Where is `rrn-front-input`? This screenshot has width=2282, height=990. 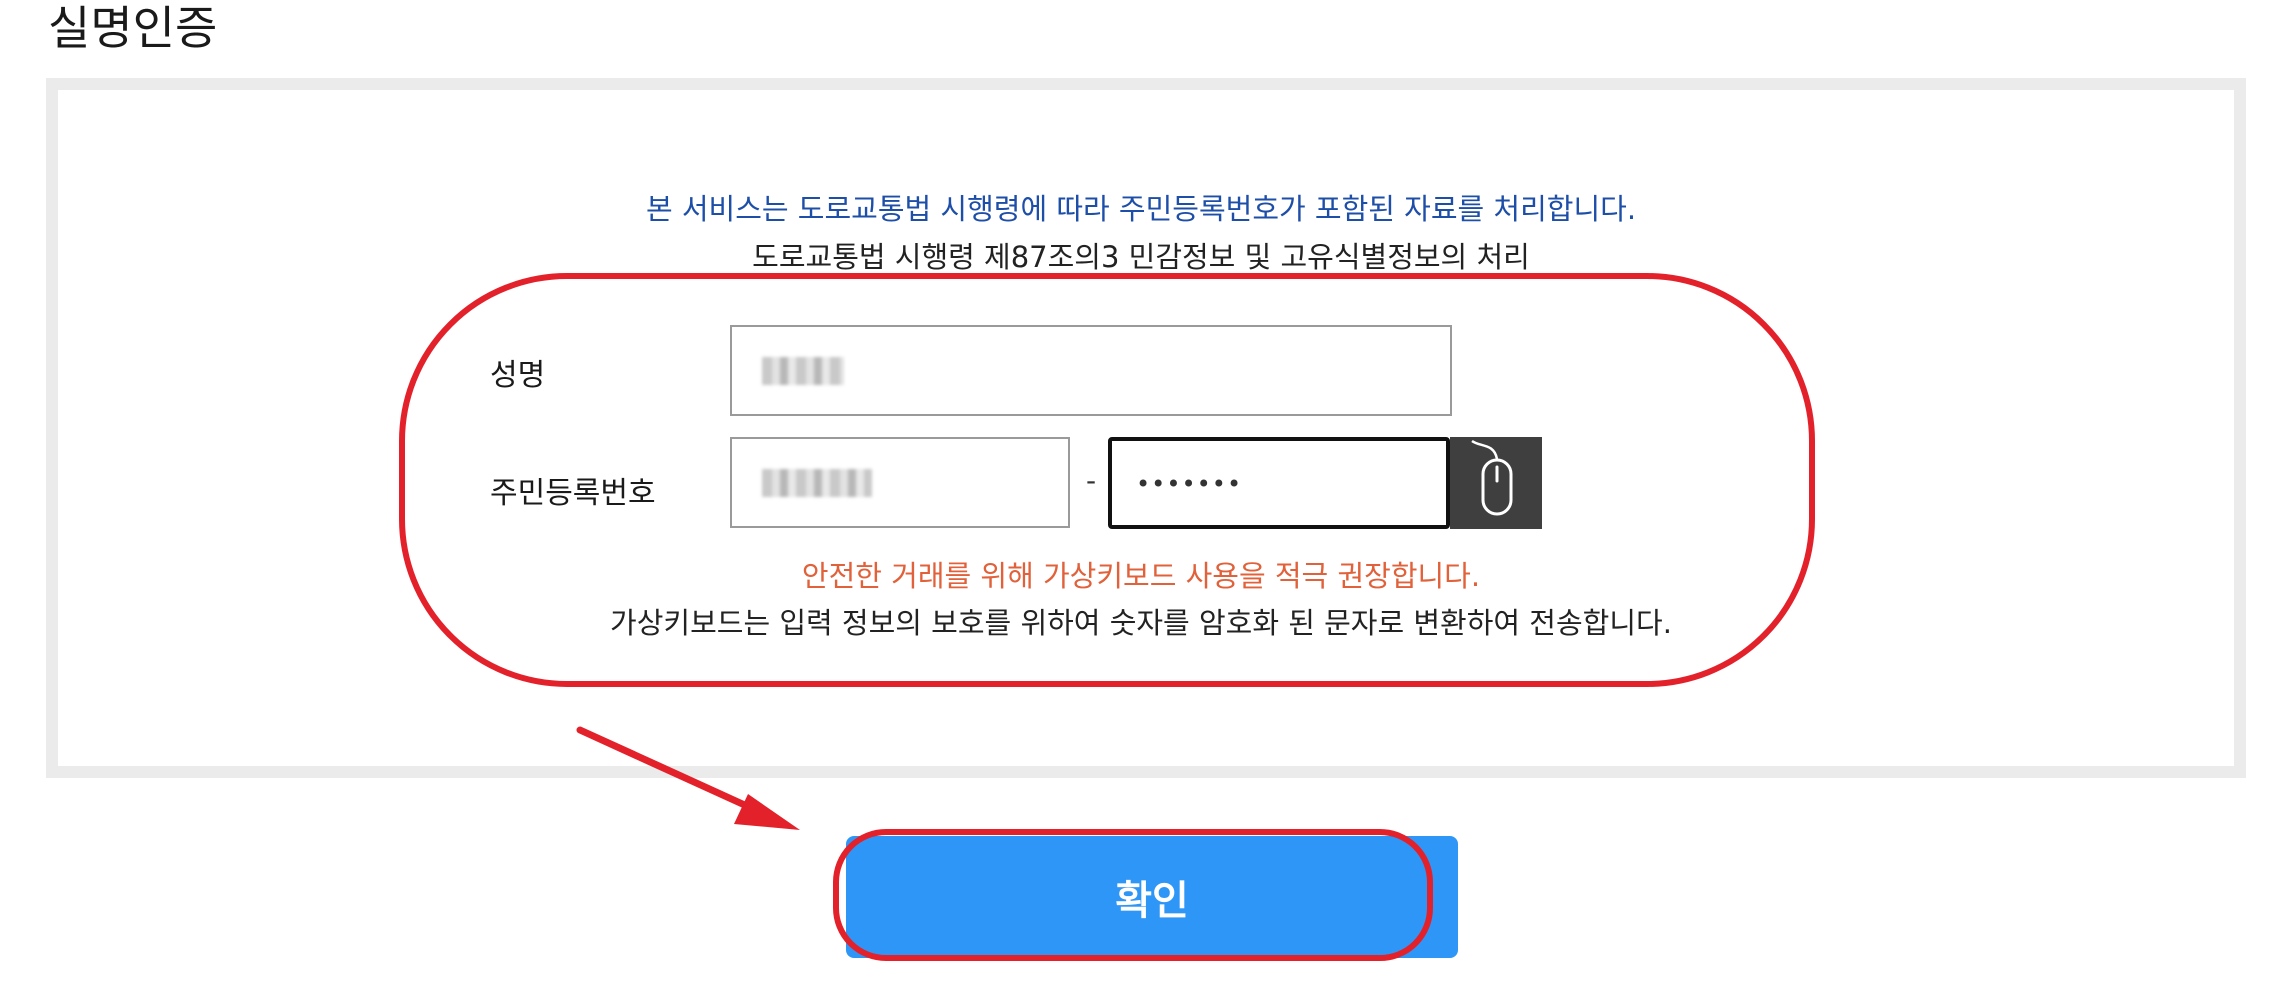
rrn-front-input is located at coordinates (900, 482).